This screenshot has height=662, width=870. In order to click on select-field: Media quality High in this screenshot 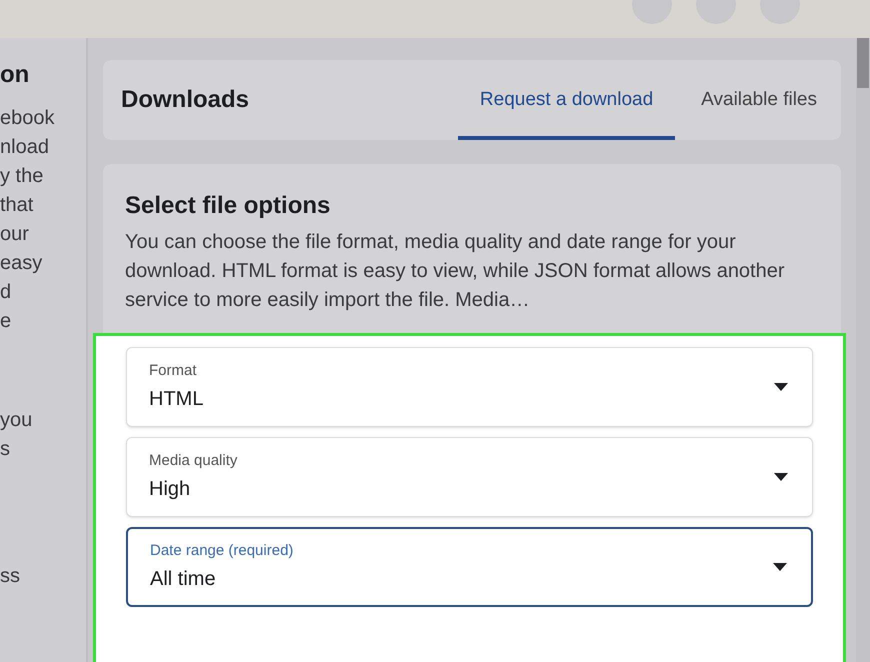, I will do `click(469, 477)`.